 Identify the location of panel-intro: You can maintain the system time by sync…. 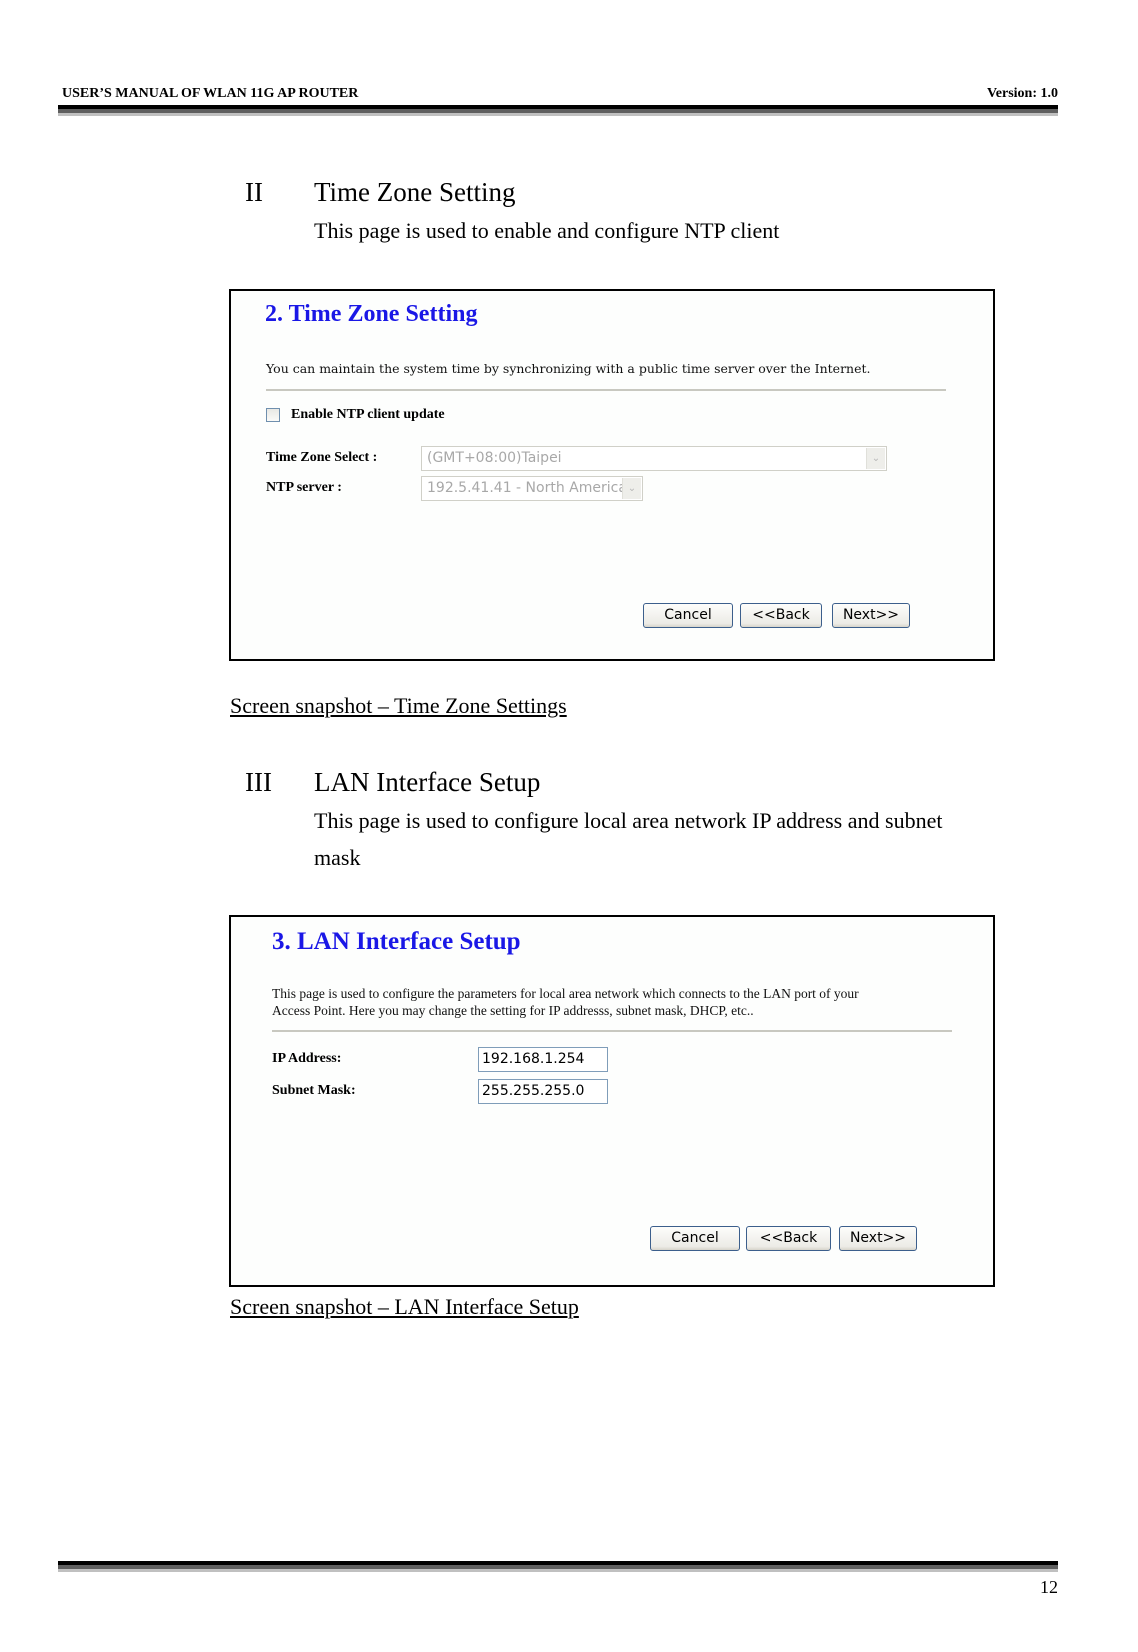
(568, 368).